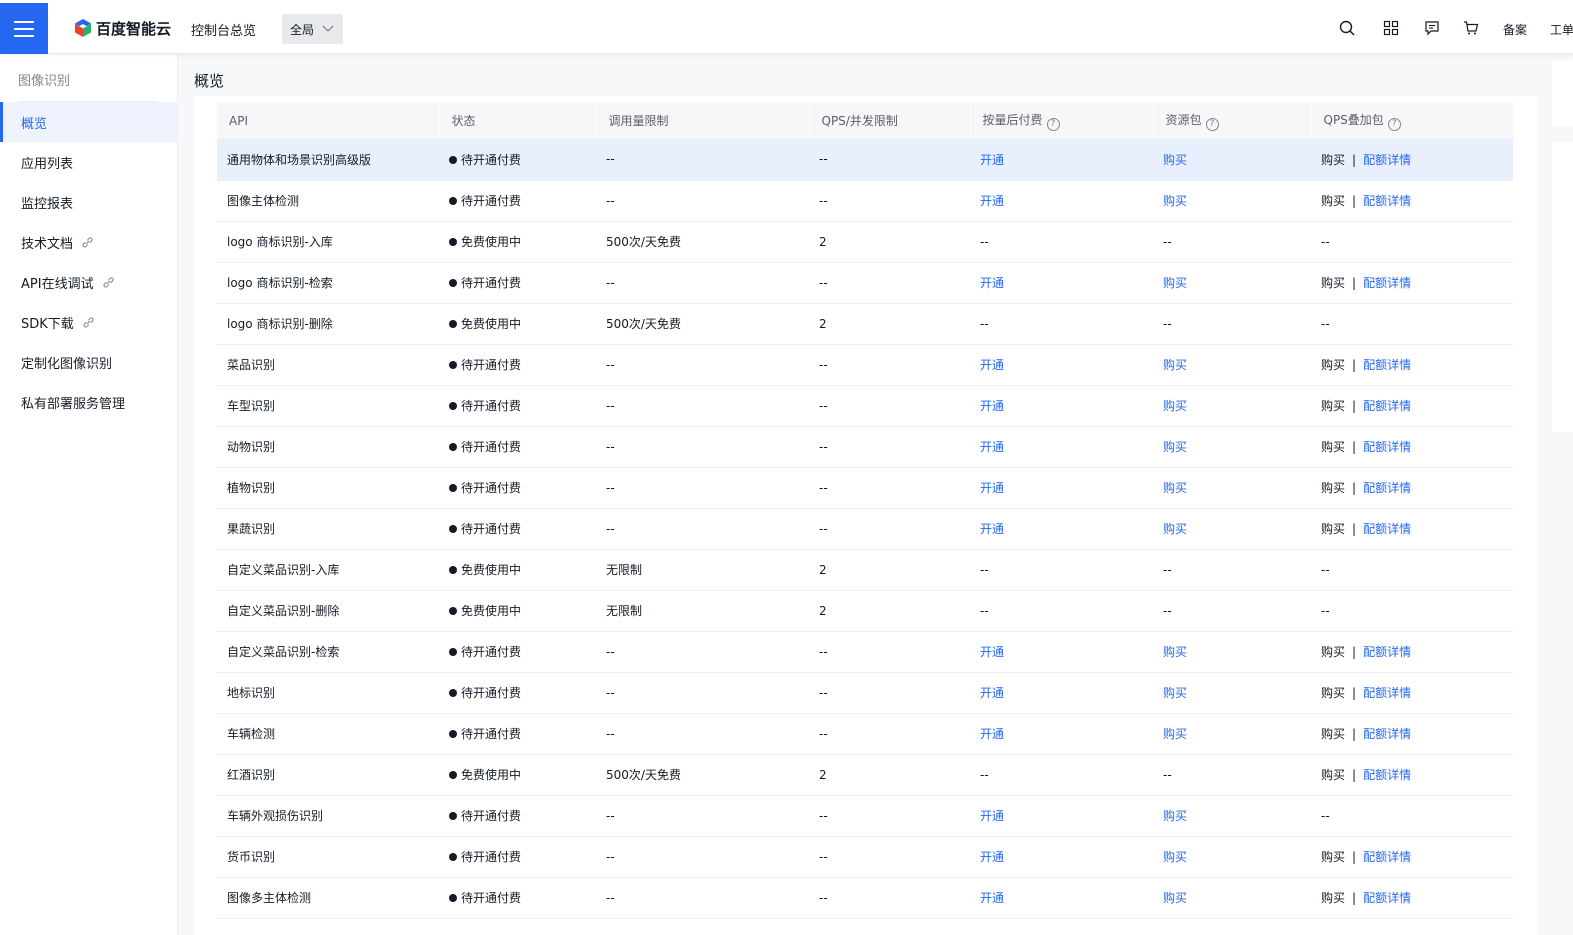 The height and width of the screenshot is (935, 1573). Describe the element at coordinates (1412, 529) in the screenshot. I see `cell-qps-pack: 购买 | 配额详情` at that location.